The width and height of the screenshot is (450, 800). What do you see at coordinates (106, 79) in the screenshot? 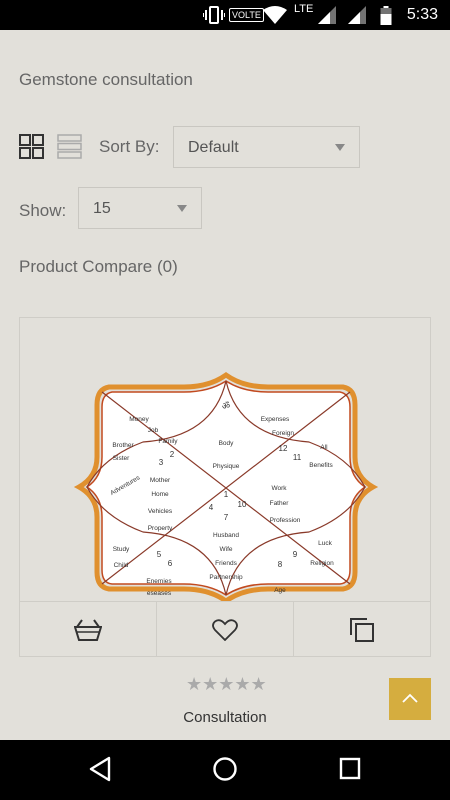
I see `page-title: Gemstone consultation` at bounding box center [106, 79].